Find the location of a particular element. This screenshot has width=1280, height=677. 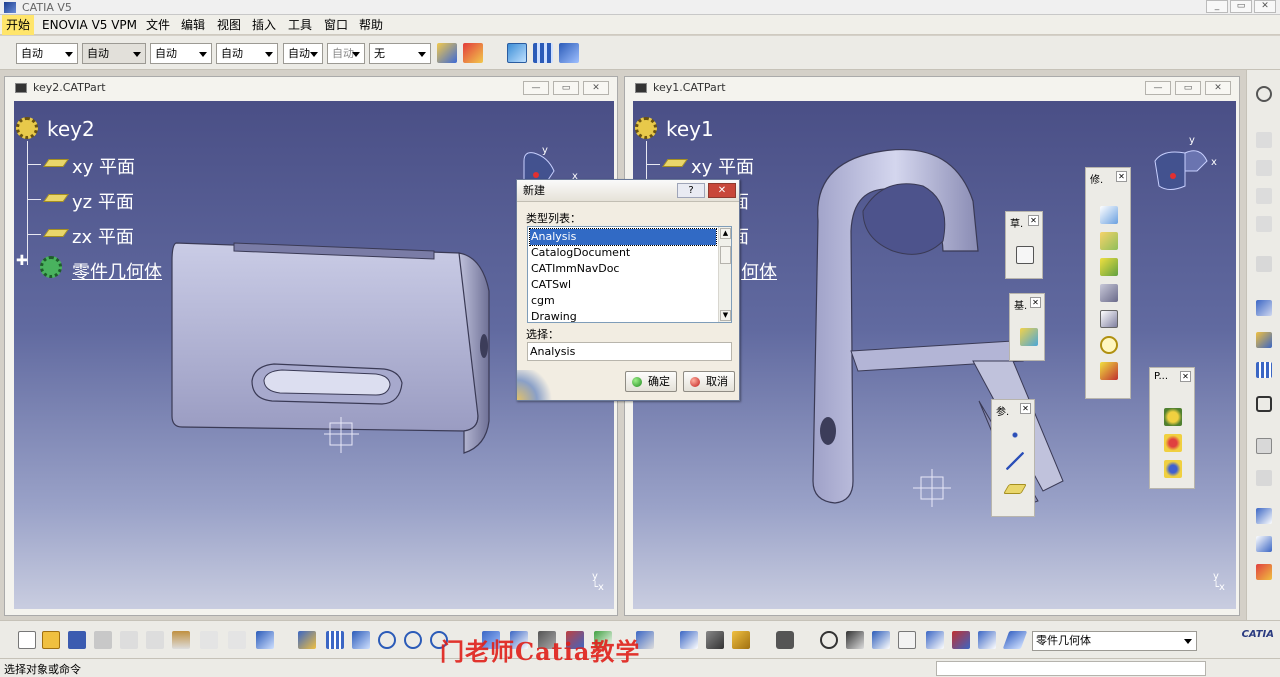

sketch-icon is located at coordinates (1025, 255).